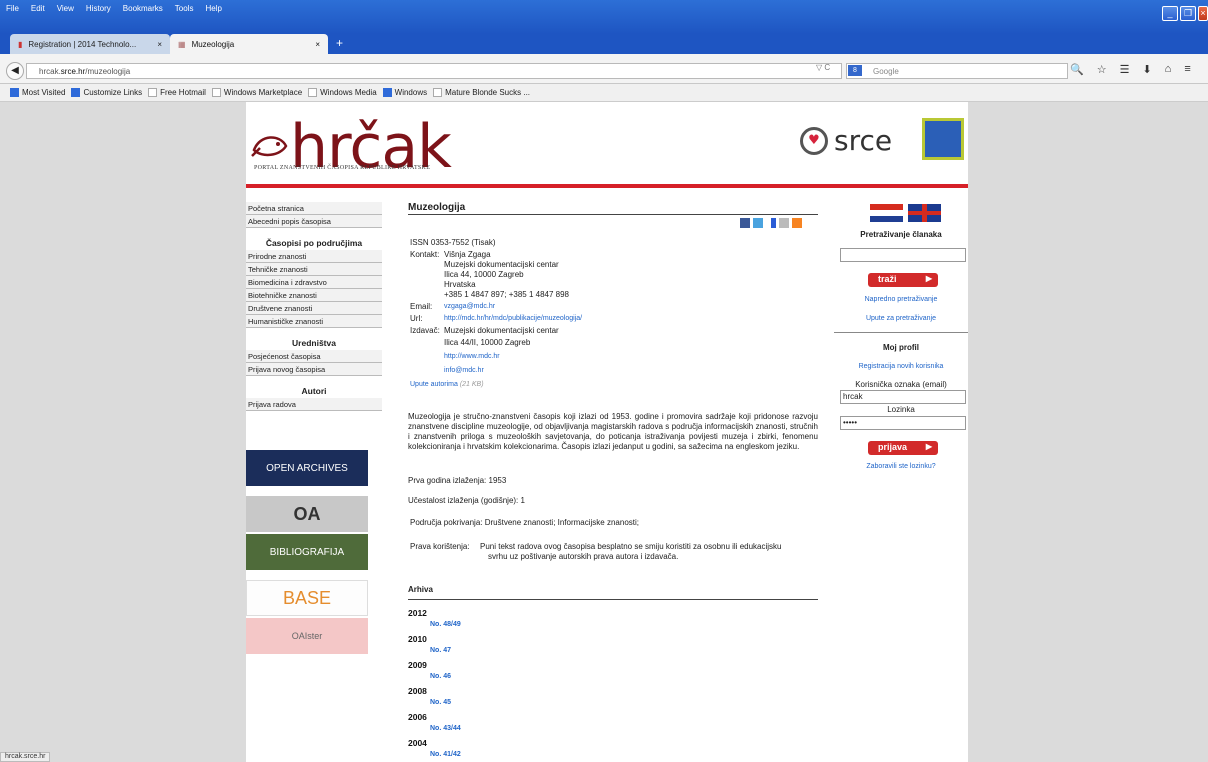 The image size is (1208, 762). Describe the element at coordinates (12, 8) in the screenshot. I see `menu-file: File` at that location.